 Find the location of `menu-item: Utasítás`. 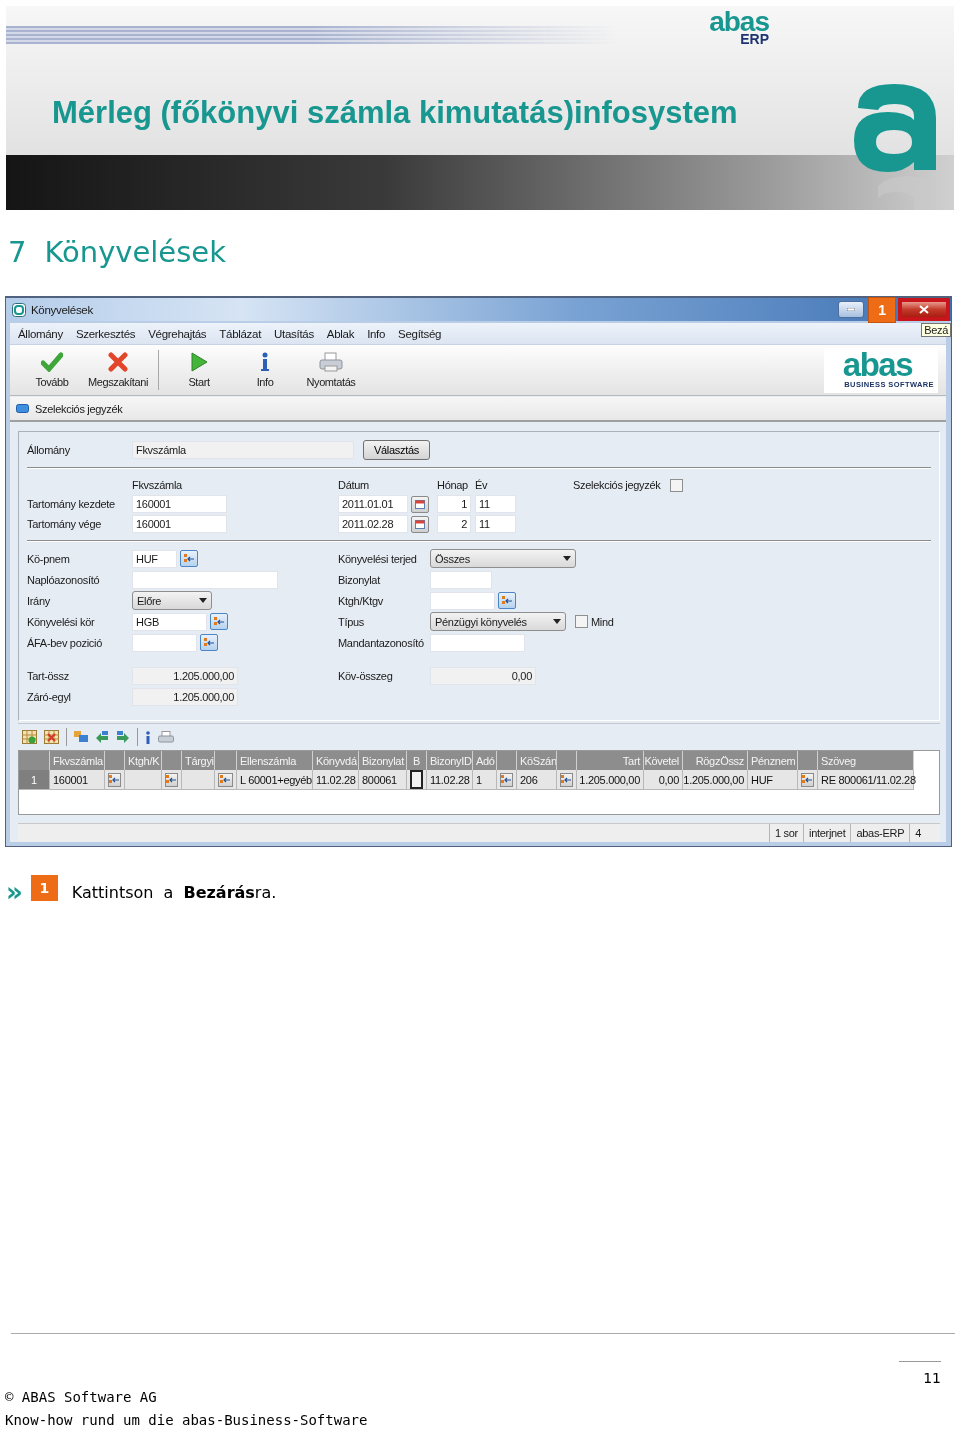

menu-item: Utasítás is located at coordinates (294, 333).